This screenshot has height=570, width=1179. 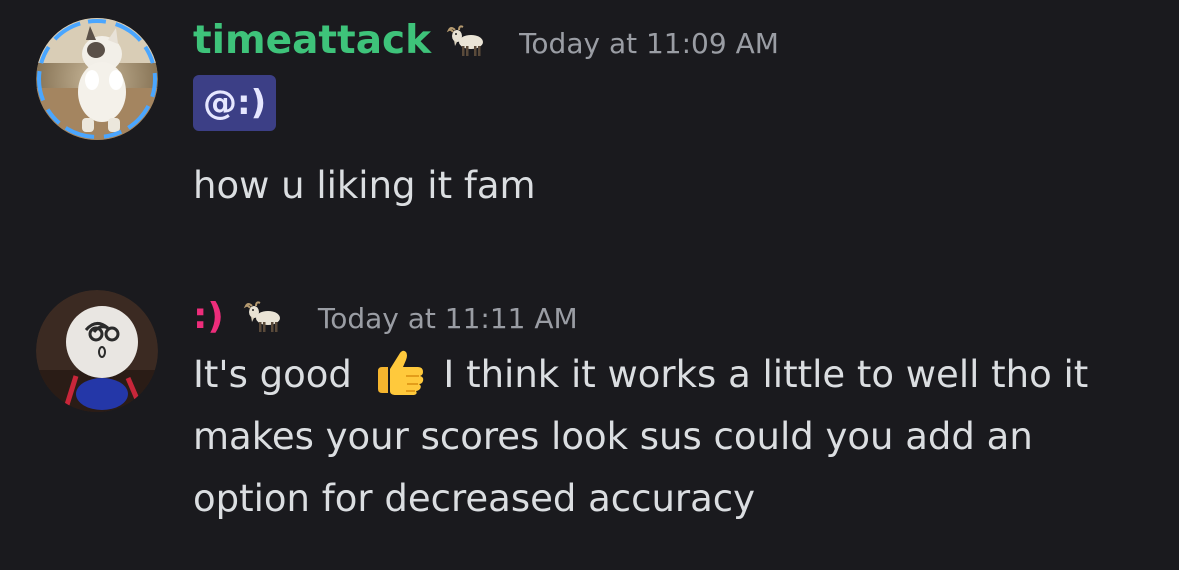 I want to click on thumbs-up-icon, so click(x=399, y=372).